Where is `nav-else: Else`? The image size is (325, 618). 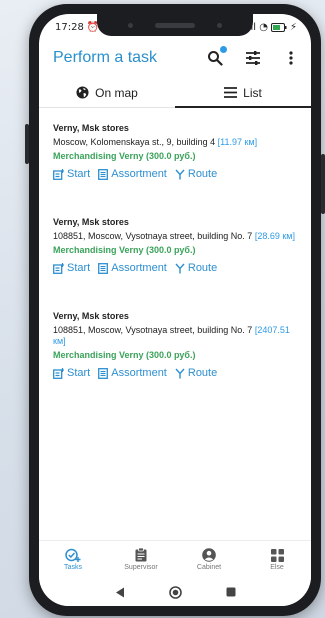
nav-else: Else is located at coordinates (277, 559).